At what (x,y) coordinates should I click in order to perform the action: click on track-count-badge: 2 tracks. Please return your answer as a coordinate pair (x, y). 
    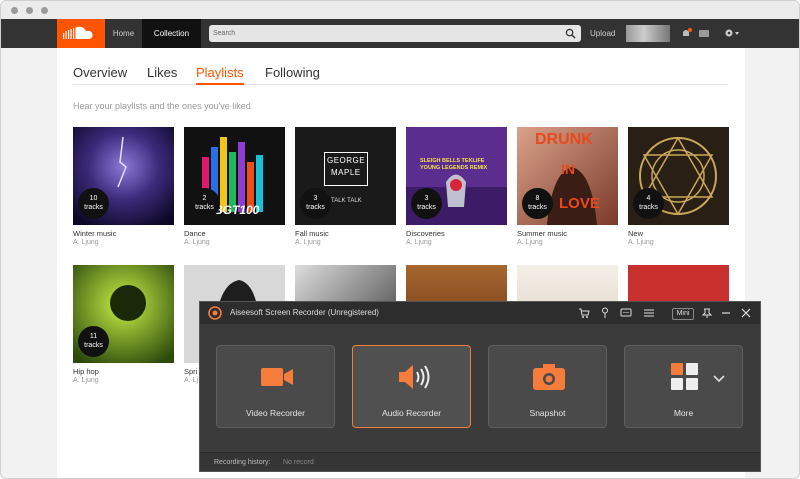
    Looking at the image, I should click on (204, 203).